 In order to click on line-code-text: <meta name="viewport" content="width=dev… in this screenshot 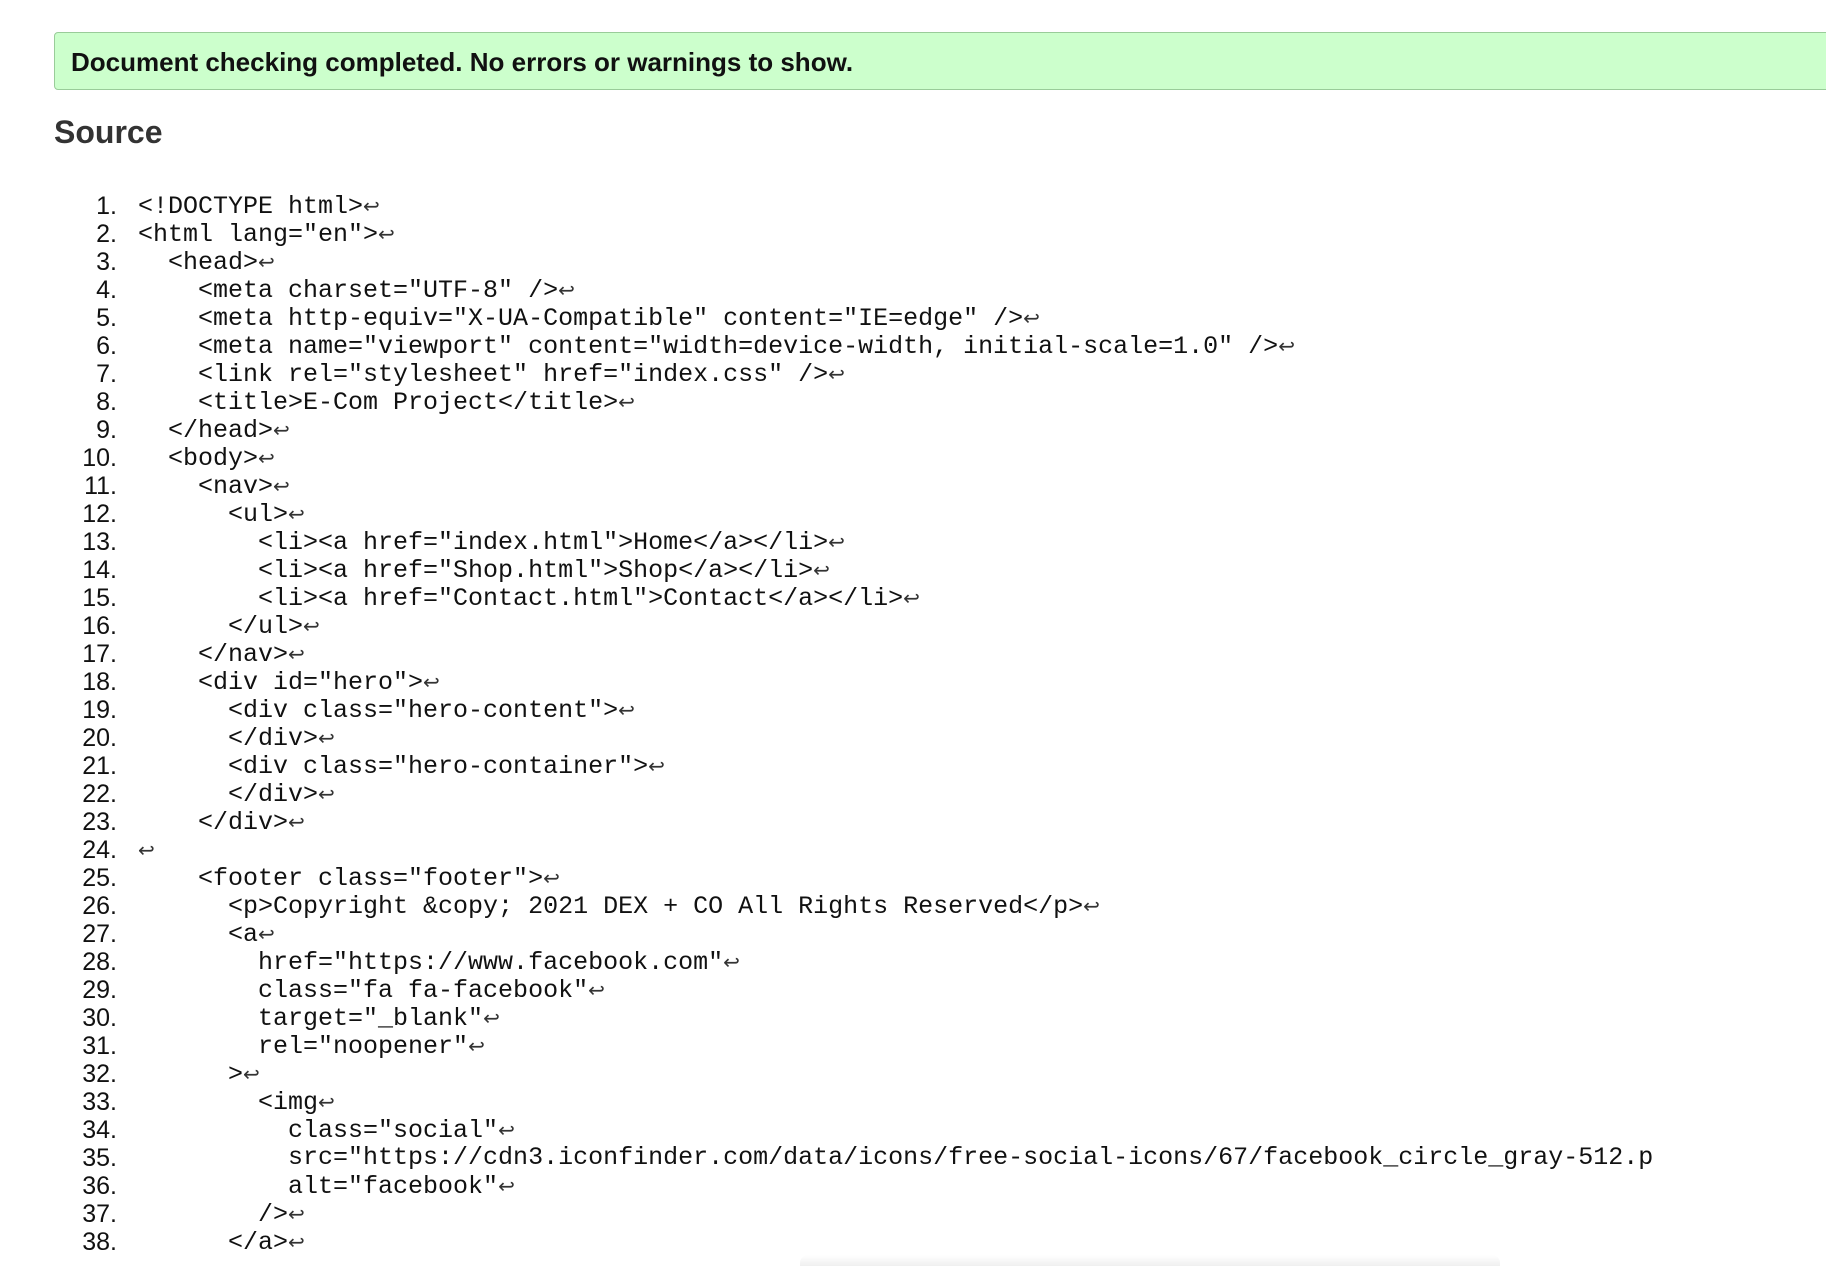, I will do `click(708, 346)`.